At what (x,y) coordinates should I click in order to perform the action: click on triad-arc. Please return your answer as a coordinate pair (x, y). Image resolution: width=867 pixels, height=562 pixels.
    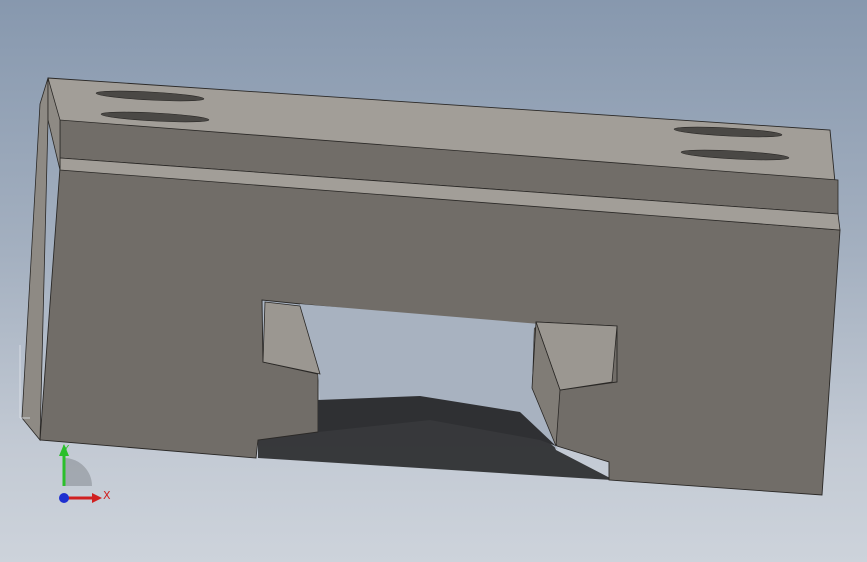
    Looking at the image, I should click on (78, 472).